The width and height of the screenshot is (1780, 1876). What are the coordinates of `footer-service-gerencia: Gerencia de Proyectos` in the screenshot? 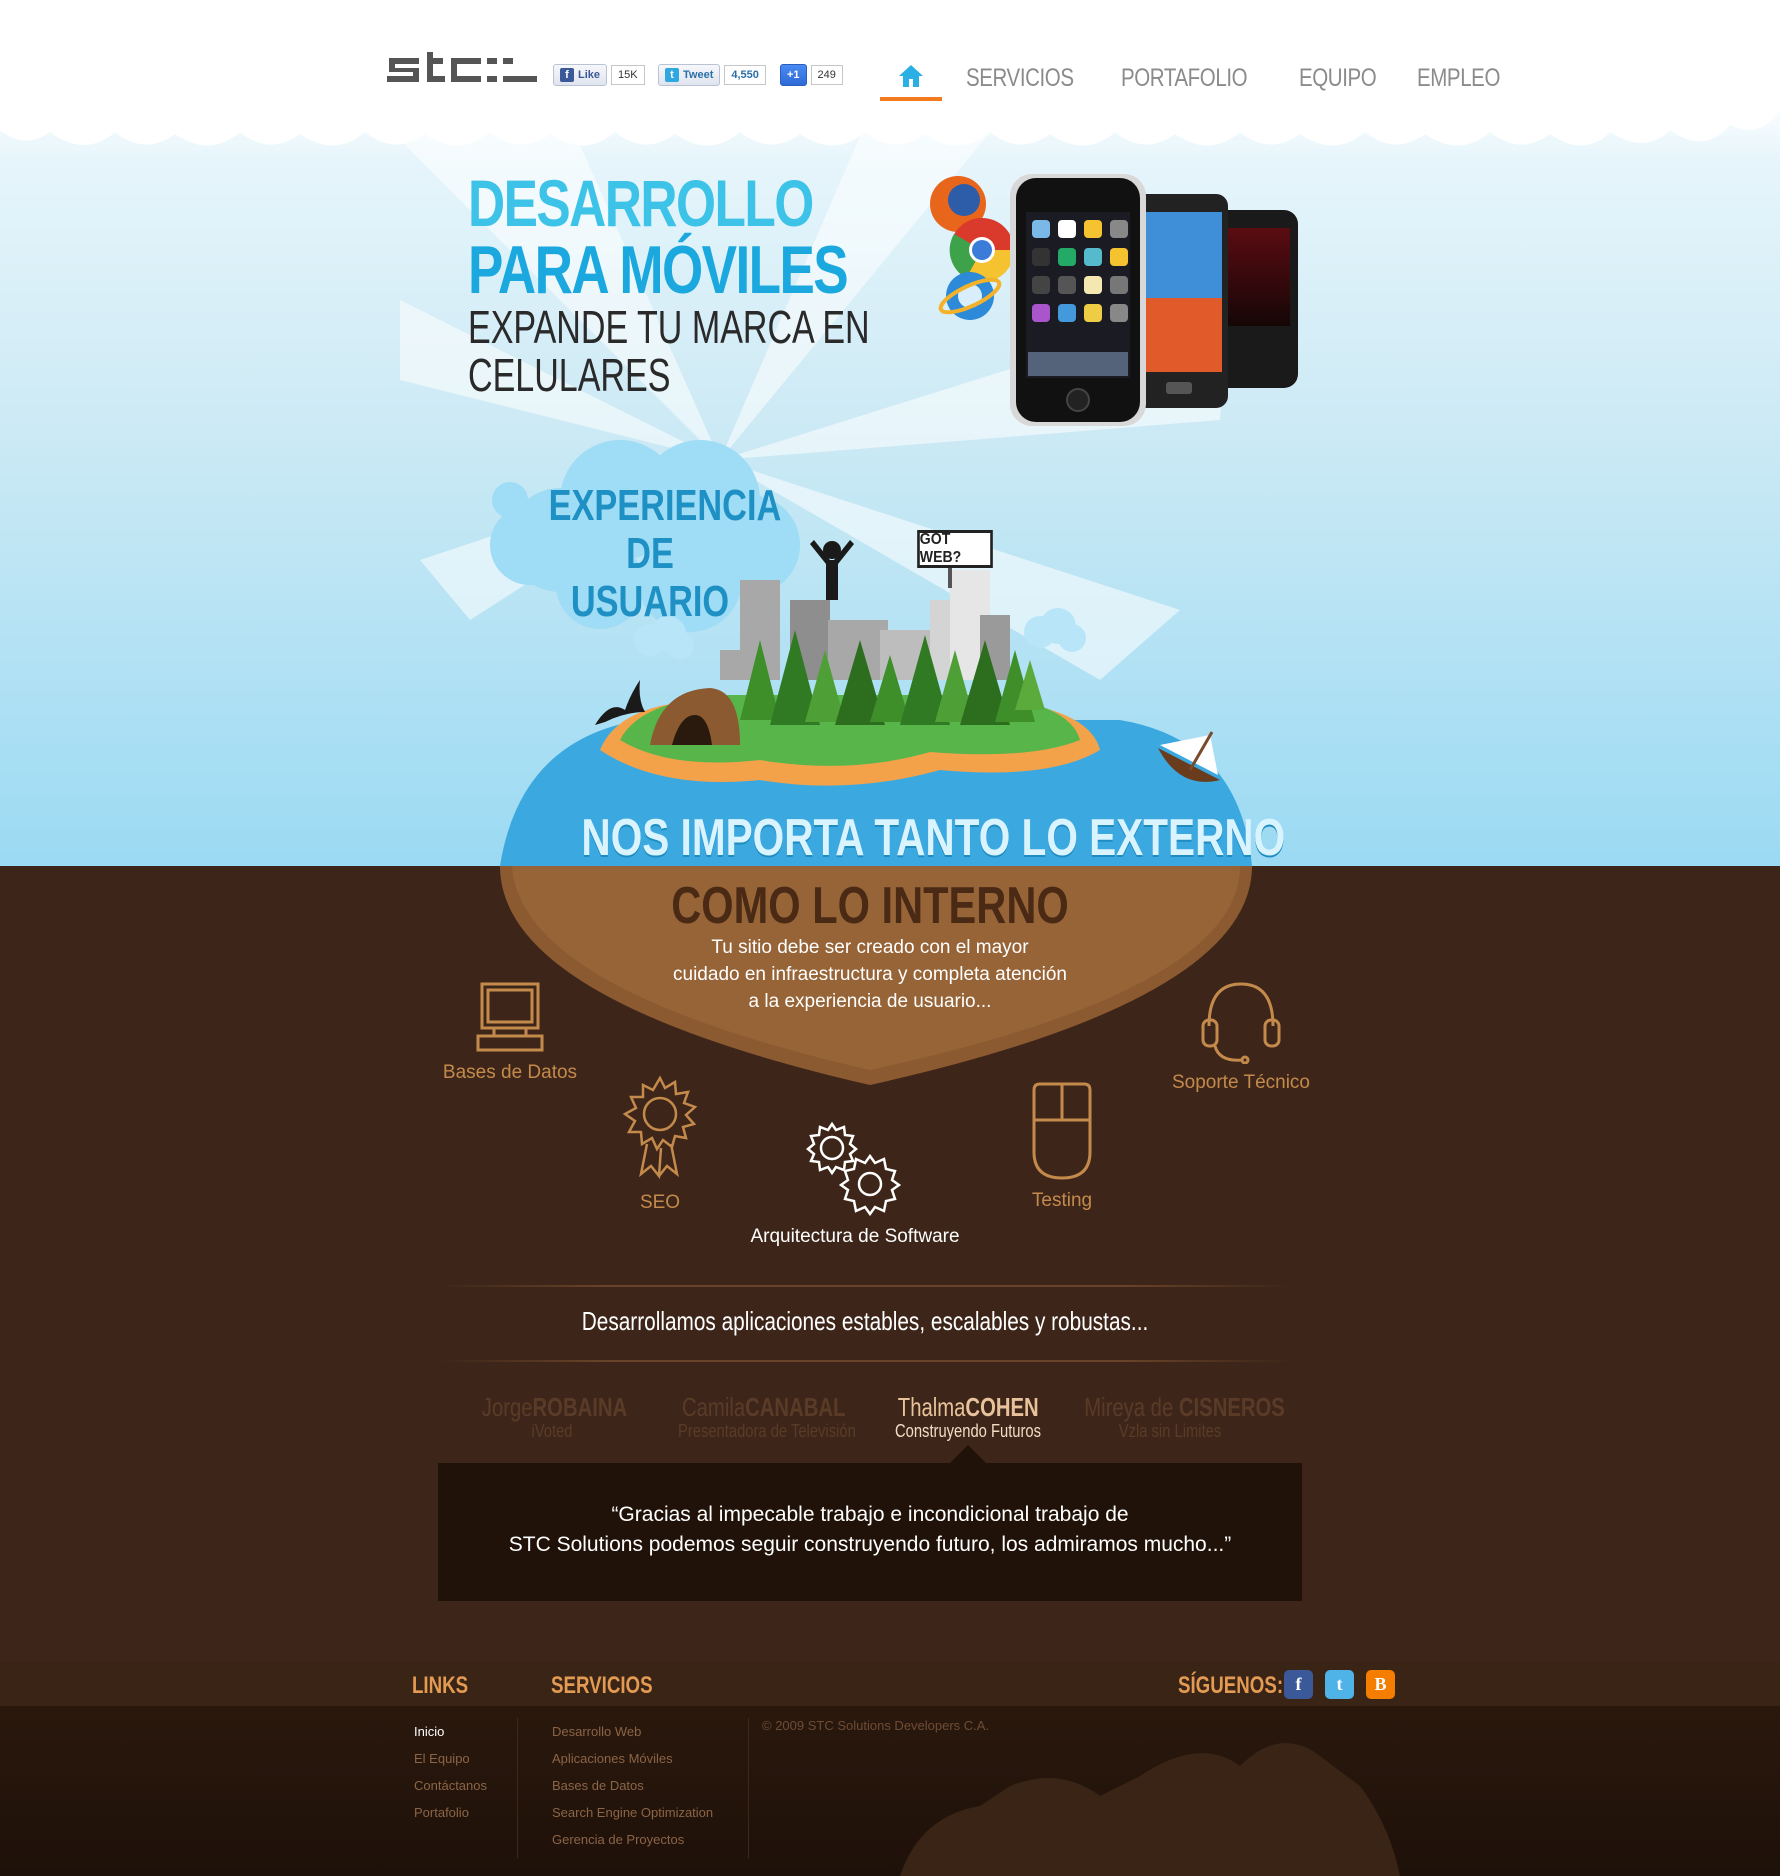 It's located at (632, 1839).